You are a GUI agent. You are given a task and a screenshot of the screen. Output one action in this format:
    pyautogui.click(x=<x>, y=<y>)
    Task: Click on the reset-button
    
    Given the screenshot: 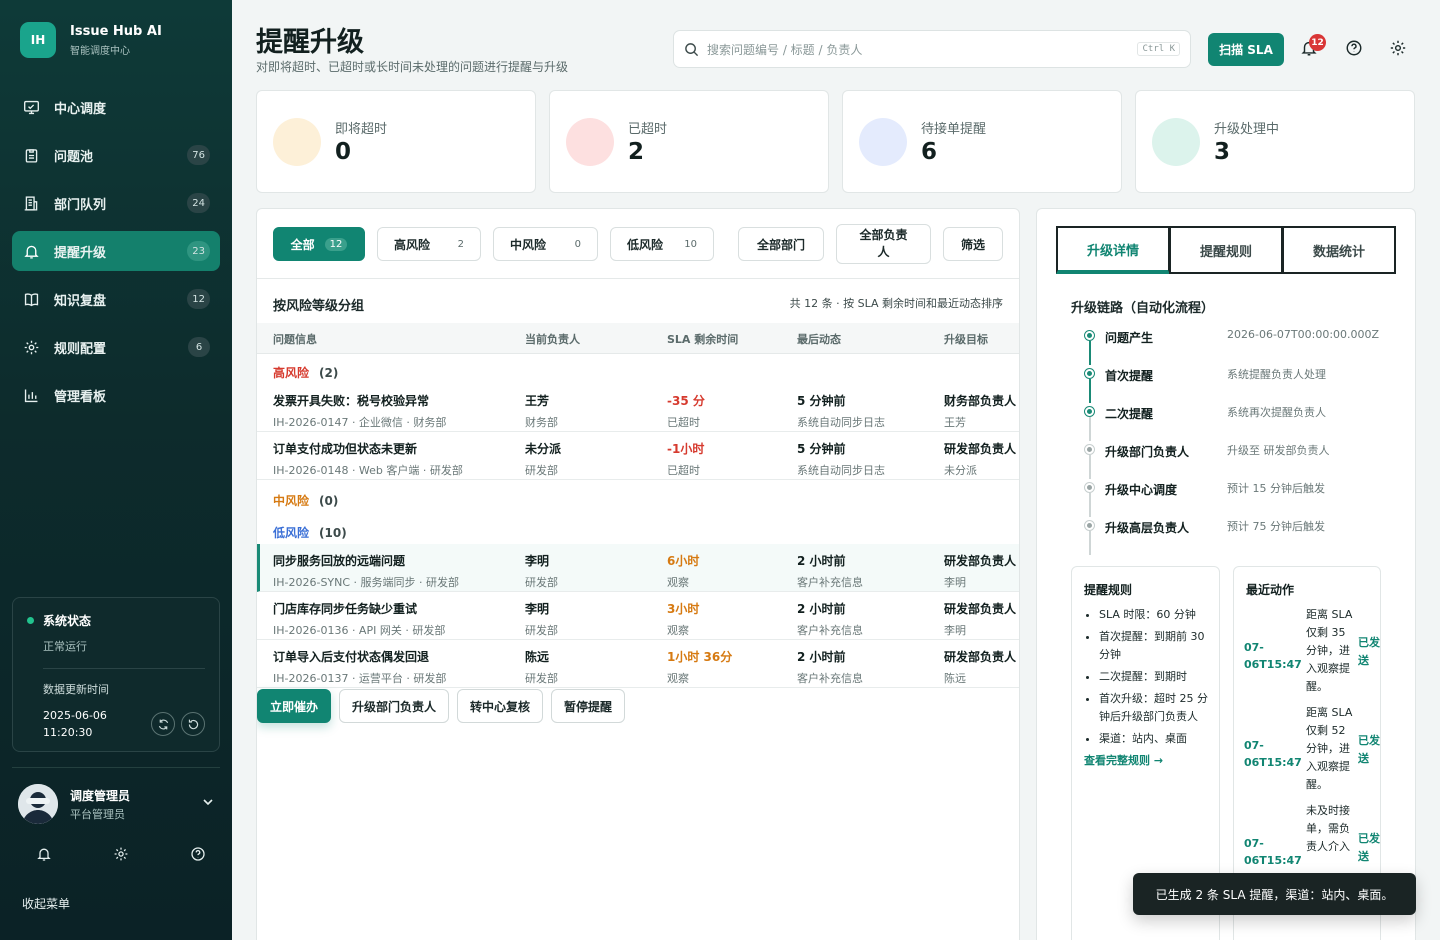 What is the action you would take?
    pyautogui.click(x=193, y=724)
    